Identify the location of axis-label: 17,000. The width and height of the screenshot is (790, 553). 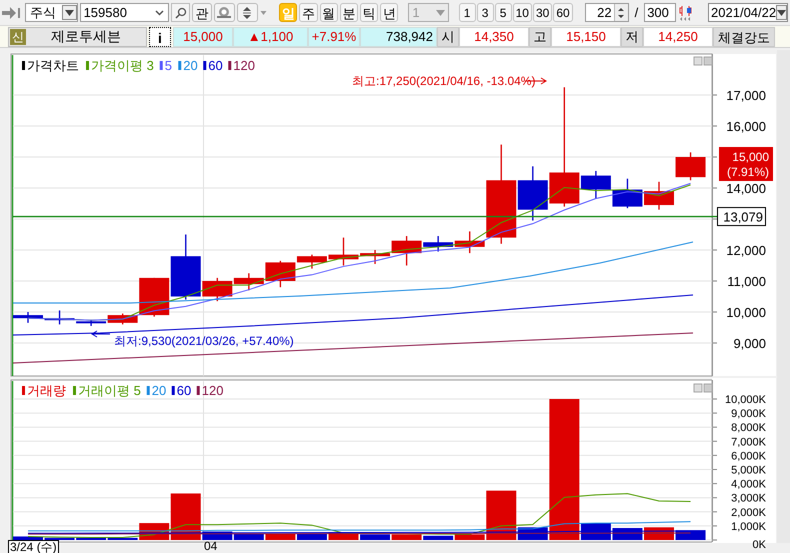
(746, 95).